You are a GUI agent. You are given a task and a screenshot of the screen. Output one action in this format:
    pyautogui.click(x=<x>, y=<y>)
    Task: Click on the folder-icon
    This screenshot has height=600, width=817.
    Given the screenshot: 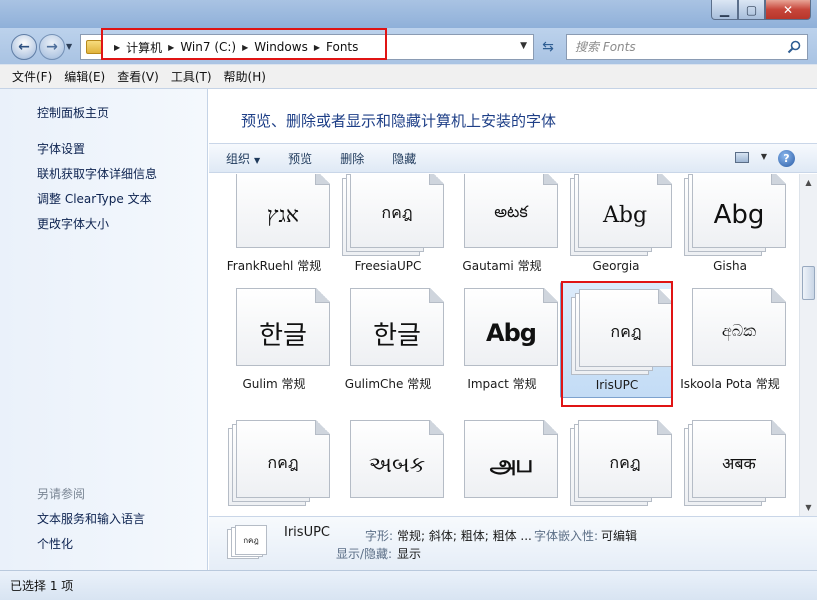 What is the action you would take?
    pyautogui.click(x=94, y=47)
    